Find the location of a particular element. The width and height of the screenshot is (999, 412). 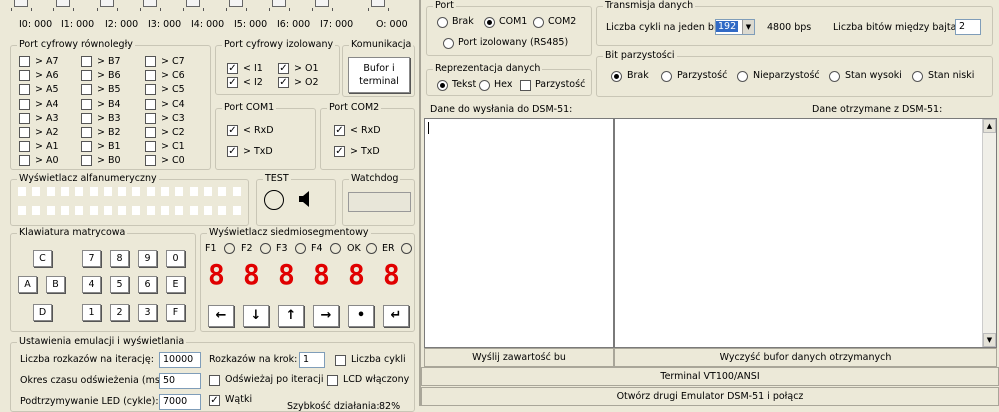

key-e: E is located at coordinates (175, 284).